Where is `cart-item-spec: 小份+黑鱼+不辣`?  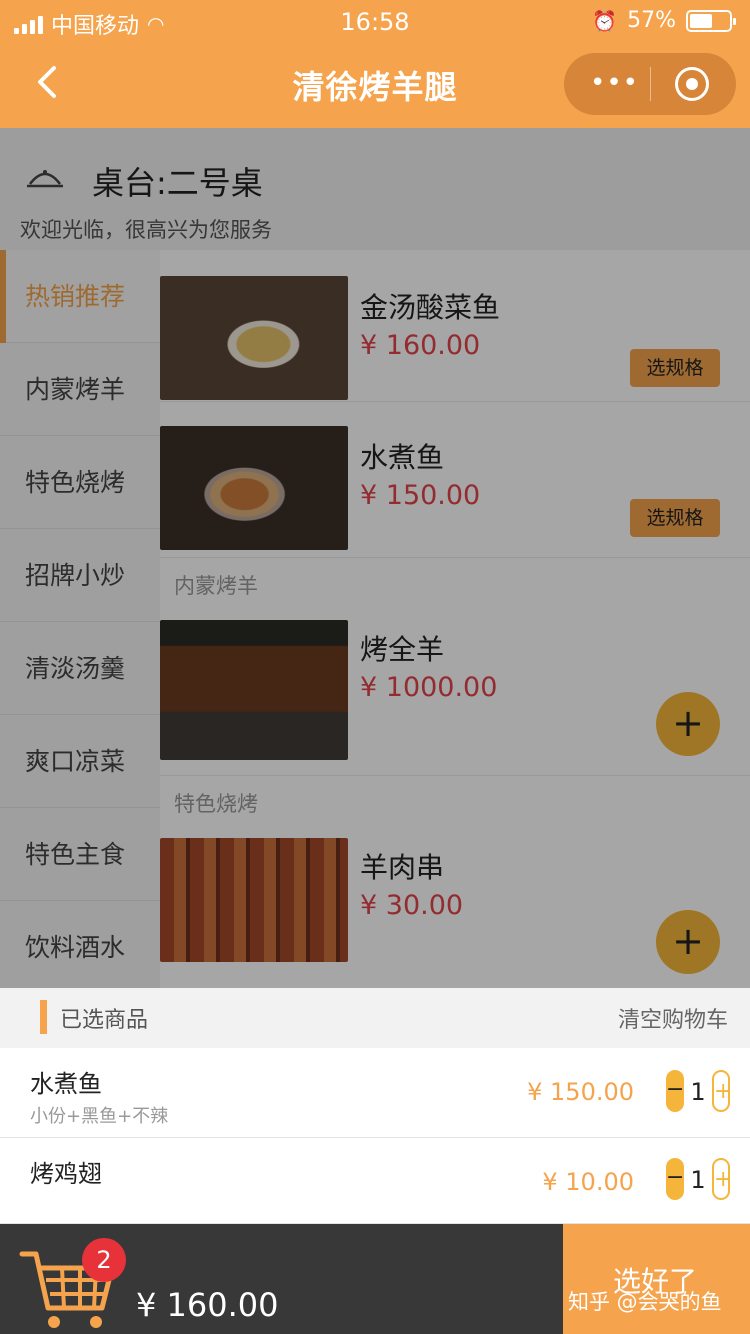
cart-item-spec: 小份+黑鱼+不辣 is located at coordinates (99, 1116).